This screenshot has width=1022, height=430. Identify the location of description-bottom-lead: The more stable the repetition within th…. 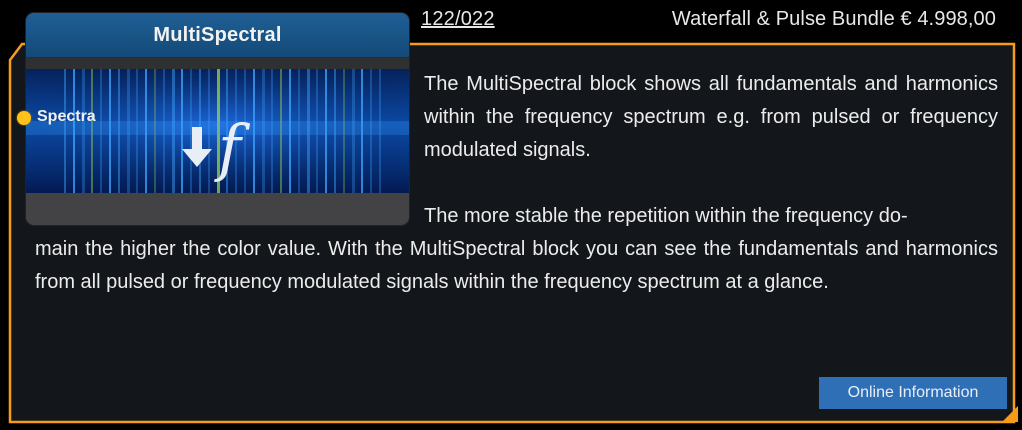
(666, 216).